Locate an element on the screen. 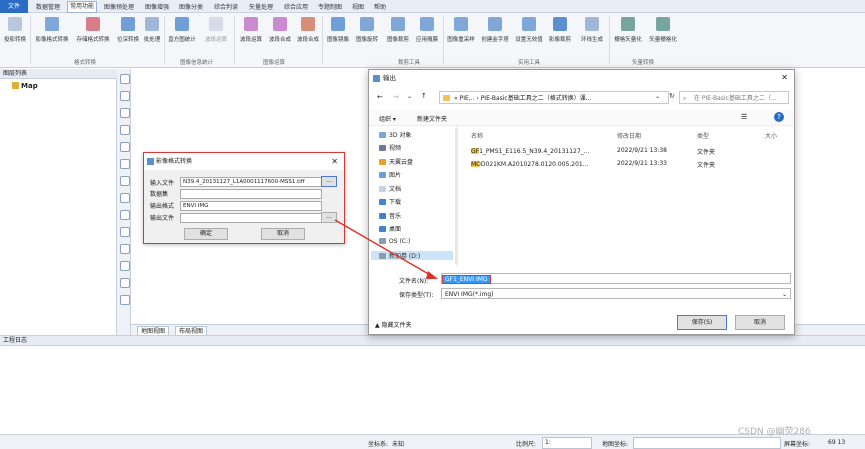  menu-vector: 矢量处理 is located at coordinates (261, 6).